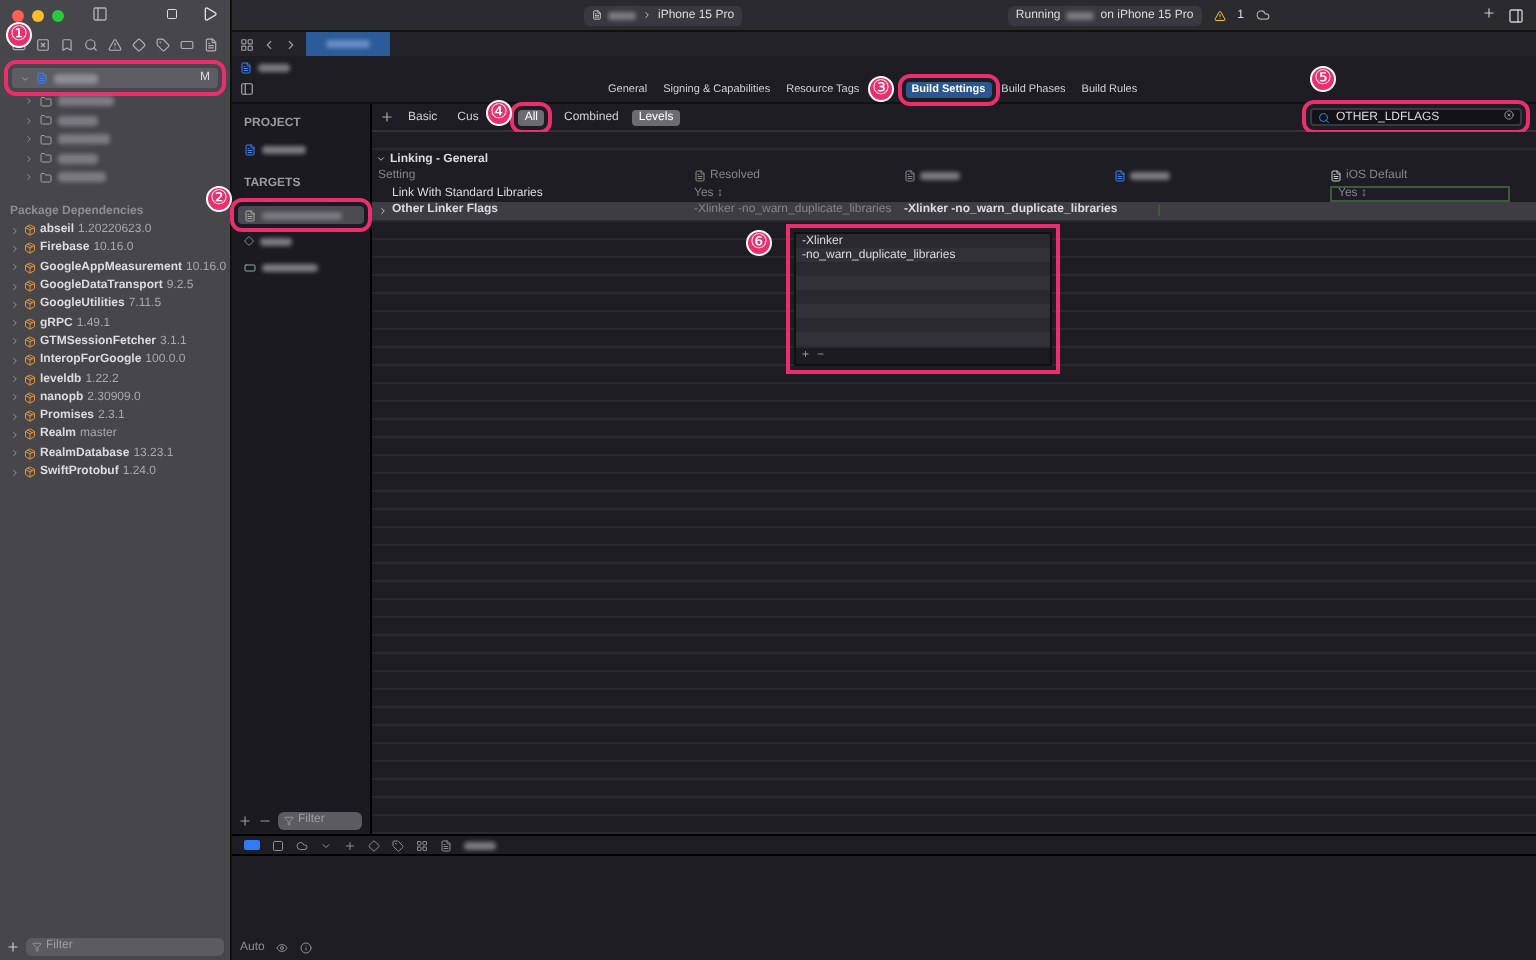 Image resolution: width=1536 pixels, height=960 pixels. I want to click on callout-number: ③, so click(881, 89).